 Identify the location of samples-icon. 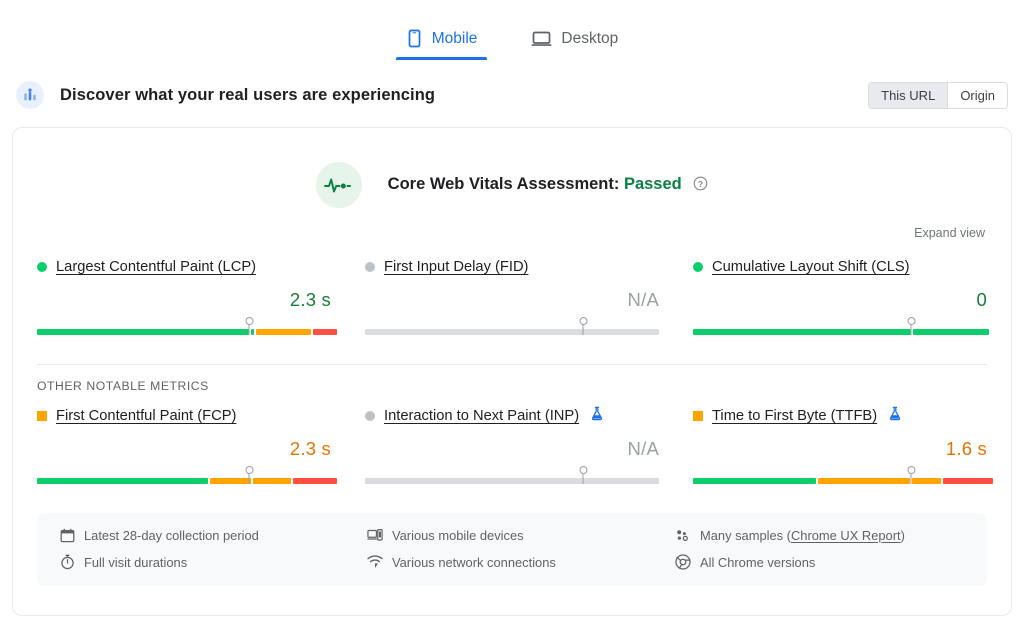
(683, 535).